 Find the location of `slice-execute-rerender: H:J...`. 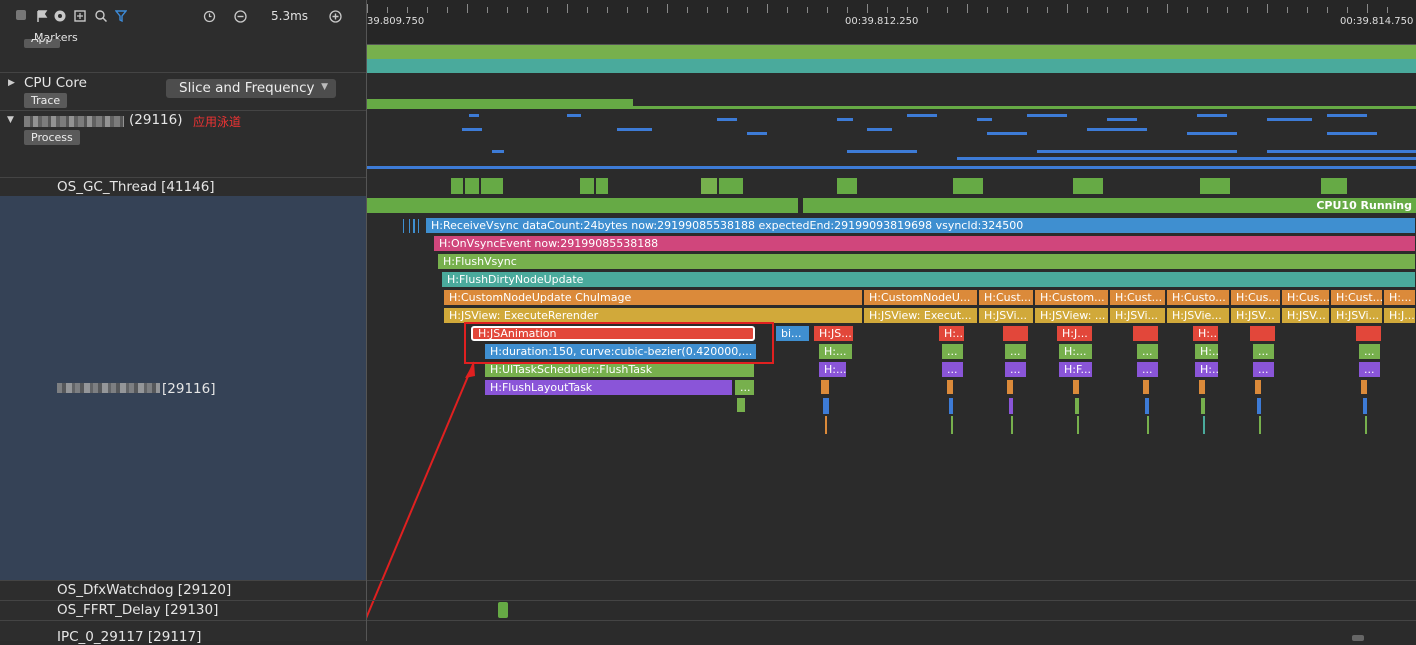

slice-execute-rerender: H:J... is located at coordinates (1400, 315).